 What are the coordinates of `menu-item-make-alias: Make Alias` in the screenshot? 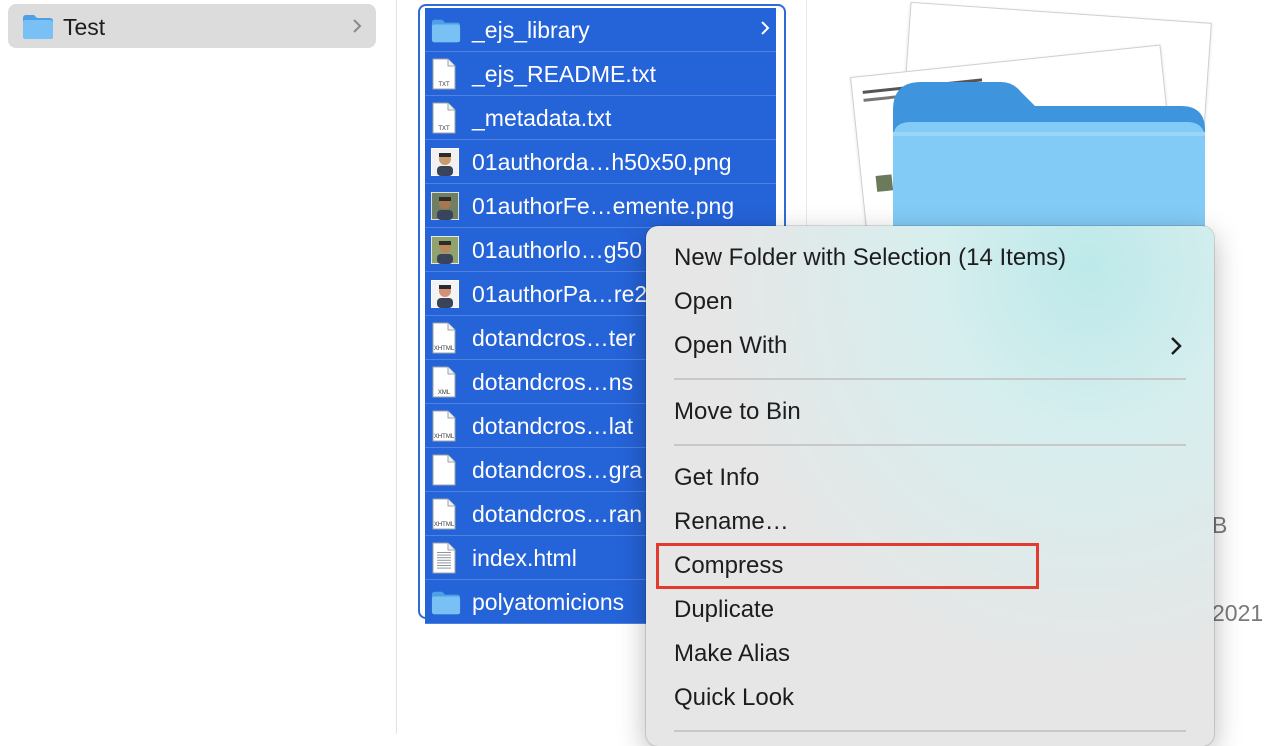 It's located at (732, 654).